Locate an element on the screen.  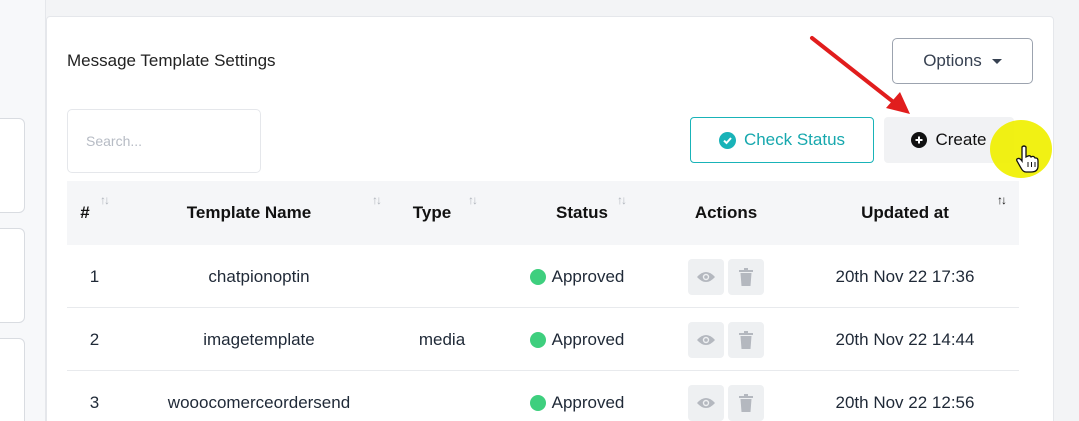
updated-at: 20th Nov 22 12:56 is located at coordinates (905, 402).